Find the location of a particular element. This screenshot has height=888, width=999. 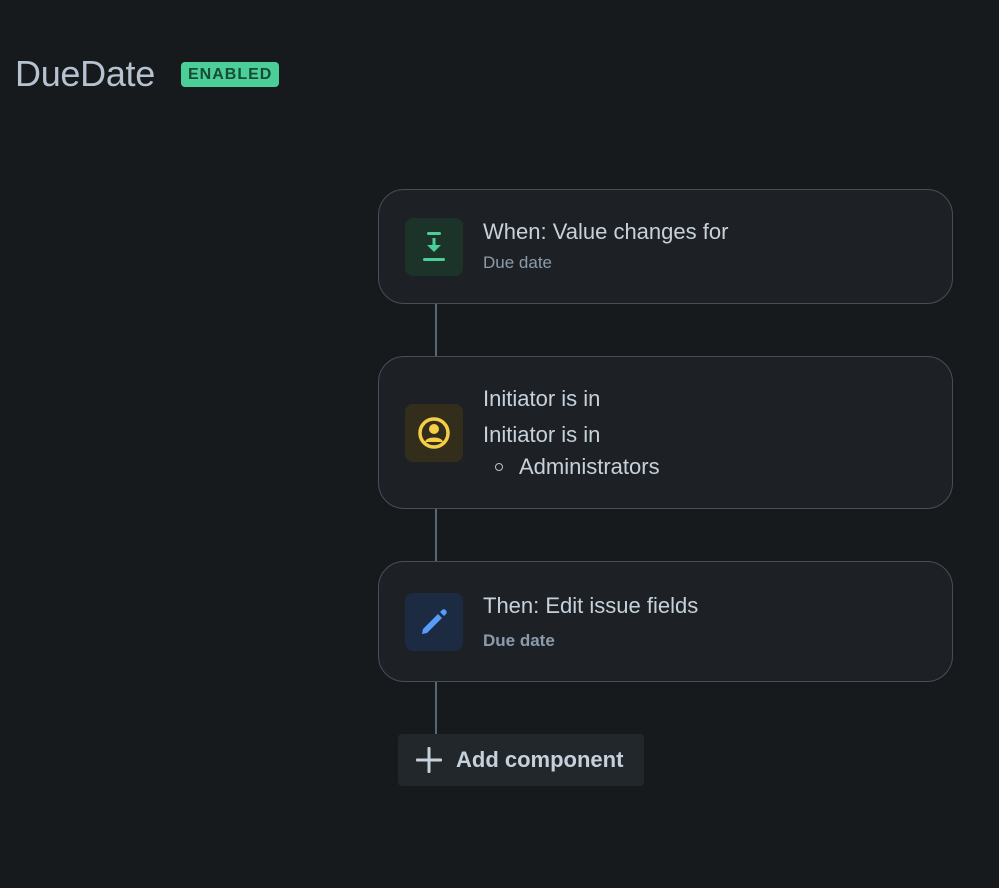

rule-header: DueDate ENABLED is located at coordinates (147, 74).